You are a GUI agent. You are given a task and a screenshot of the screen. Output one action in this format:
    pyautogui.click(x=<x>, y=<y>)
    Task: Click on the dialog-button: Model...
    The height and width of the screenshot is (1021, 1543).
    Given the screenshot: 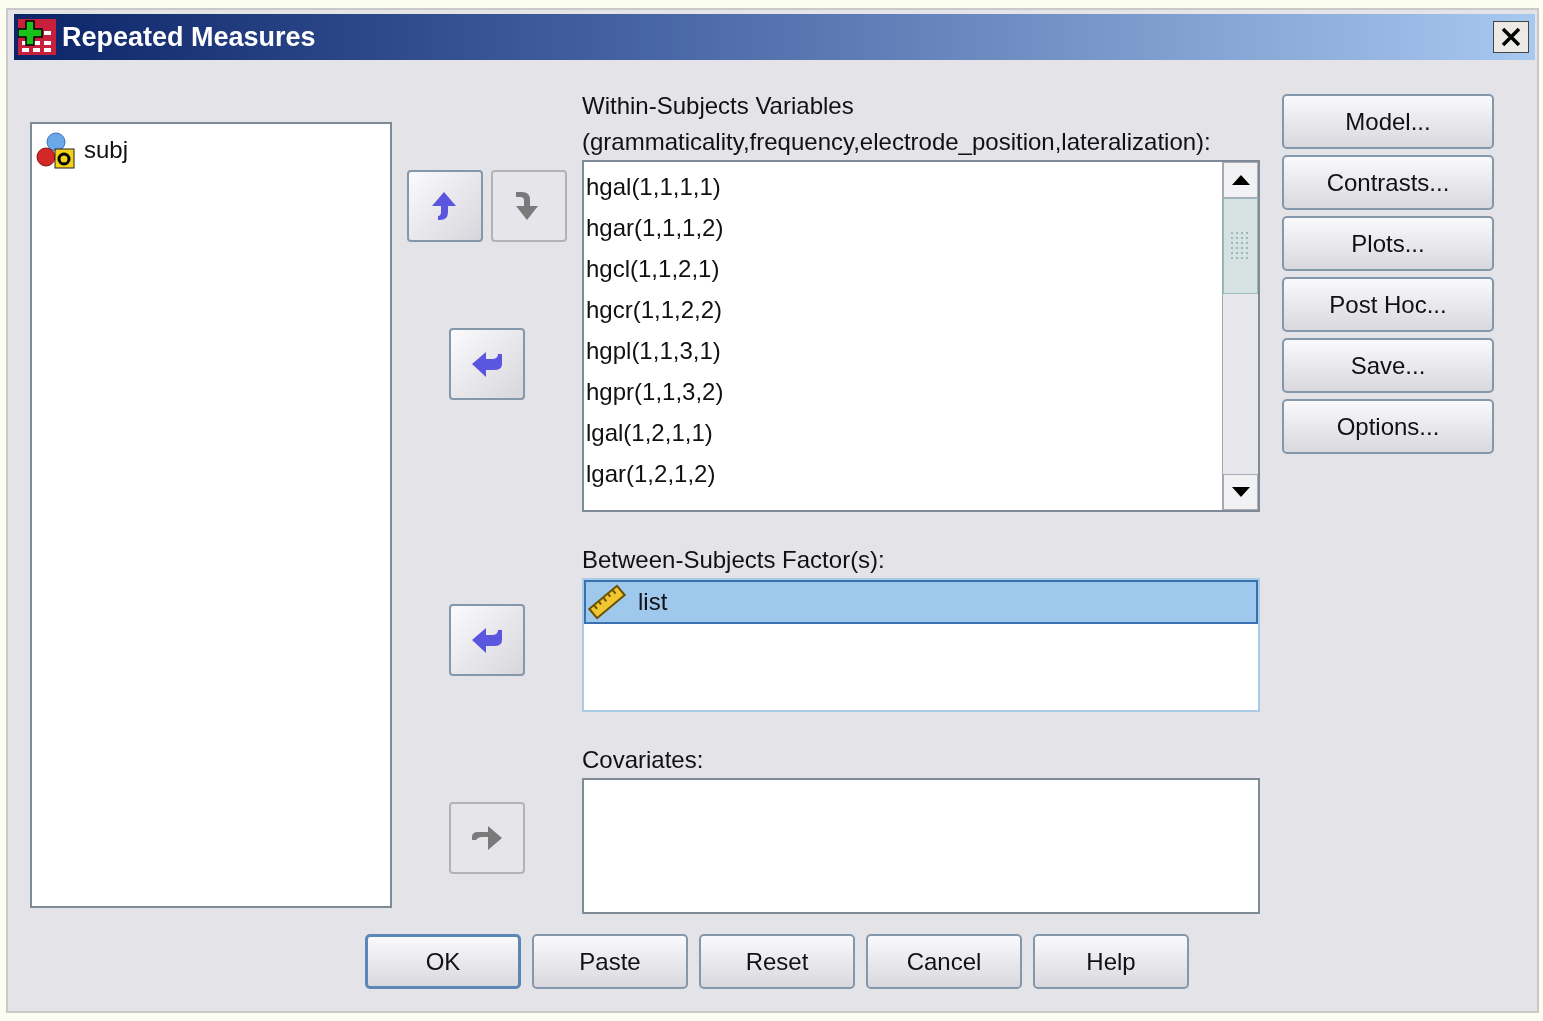 What is the action you would take?
    pyautogui.click(x=1388, y=121)
    